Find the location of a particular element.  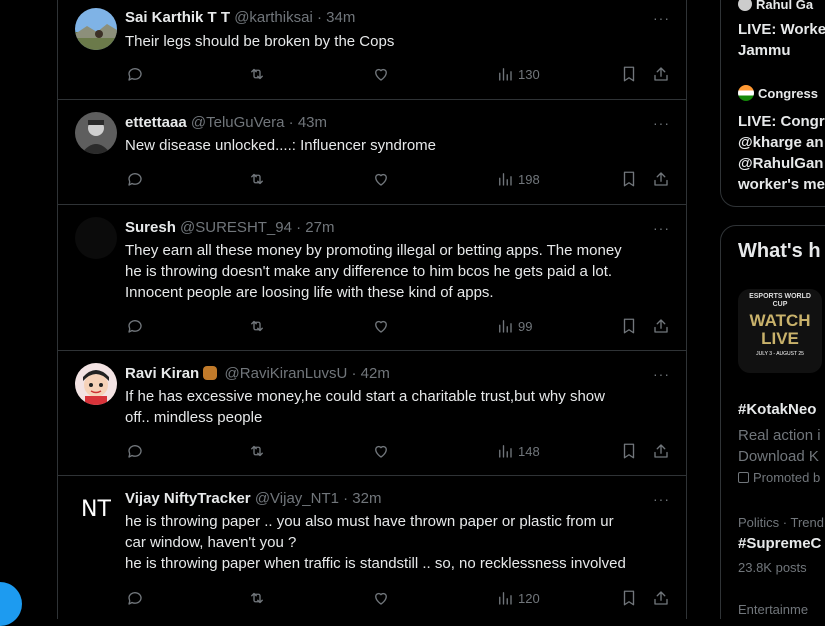

trend-hashtag: #SupremeC is located at coordinates (779, 543).